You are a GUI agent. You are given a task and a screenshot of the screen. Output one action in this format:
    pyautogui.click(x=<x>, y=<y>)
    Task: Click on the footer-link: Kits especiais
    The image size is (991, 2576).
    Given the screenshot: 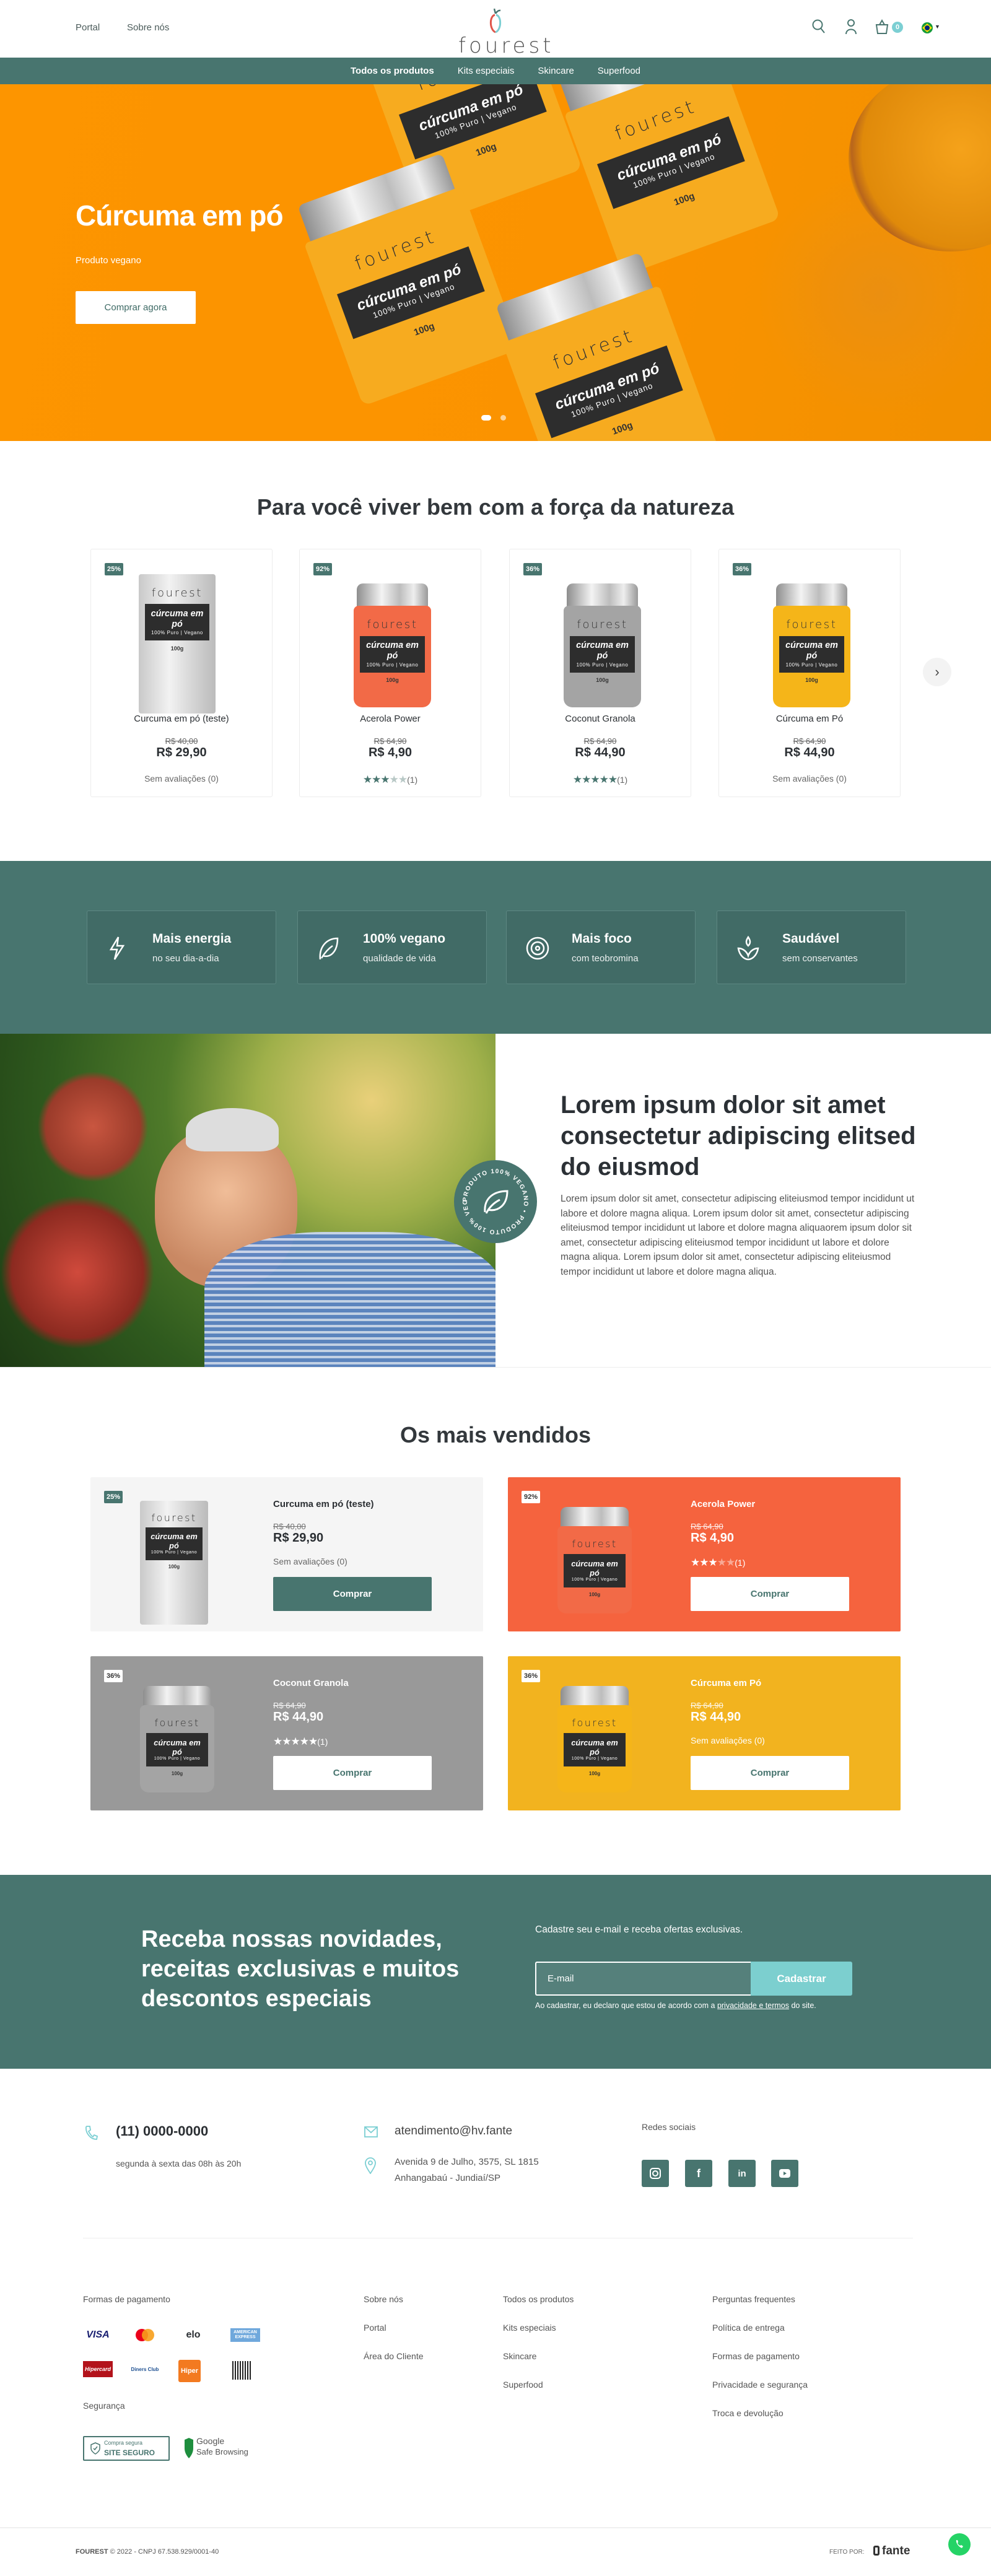 What is the action you would take?
    pyautogui.click(x=529, y=2328)
    